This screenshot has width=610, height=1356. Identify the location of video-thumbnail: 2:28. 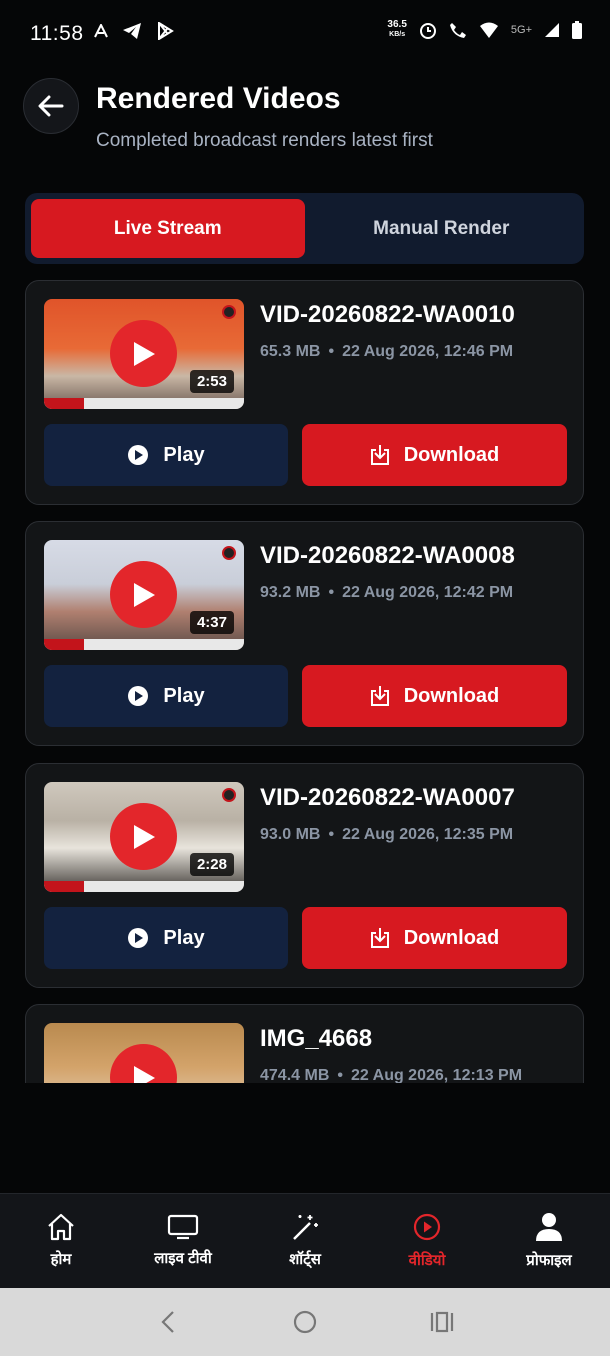
(144, 837).